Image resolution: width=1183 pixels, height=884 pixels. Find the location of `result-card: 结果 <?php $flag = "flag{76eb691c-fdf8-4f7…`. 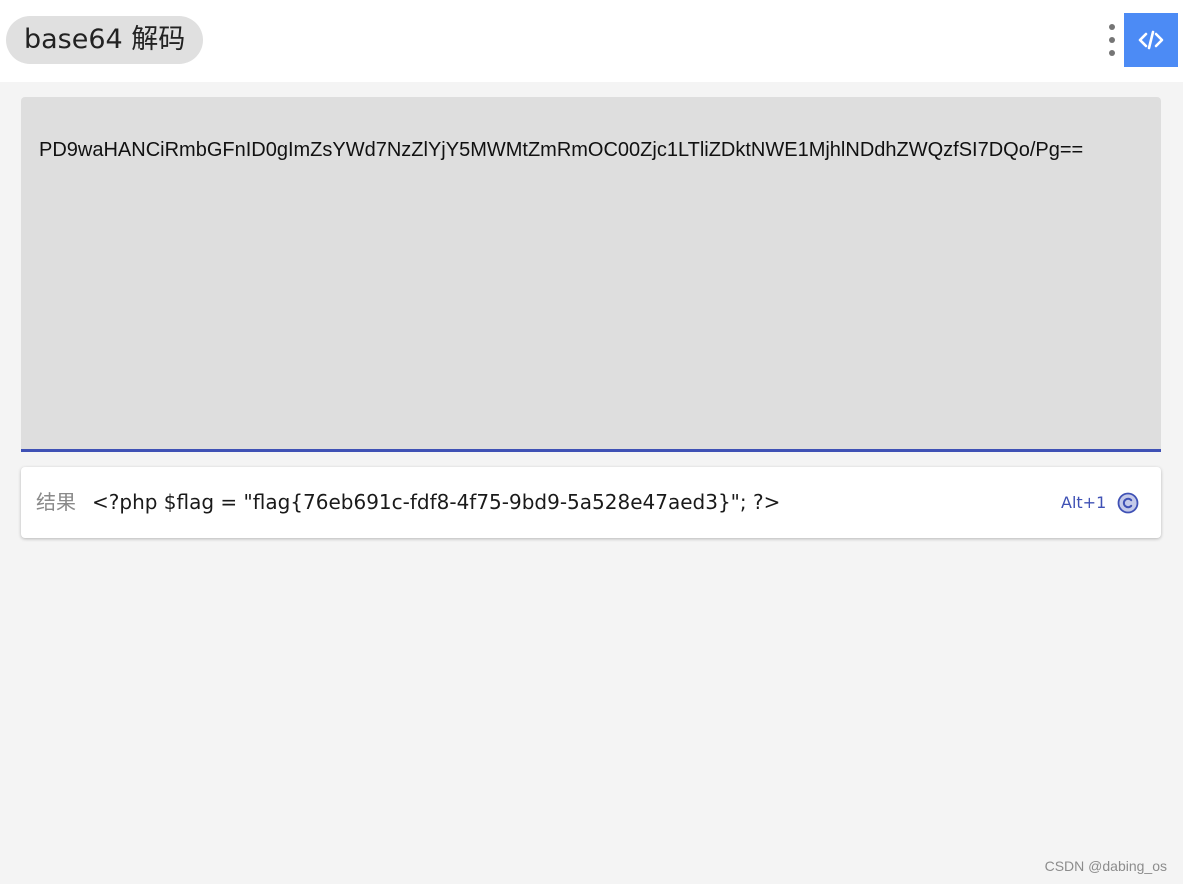

result-card: 结果 <?php $flag = "flag{76eb691c-fdf8-4f7… is located at coordinates (591, 502).